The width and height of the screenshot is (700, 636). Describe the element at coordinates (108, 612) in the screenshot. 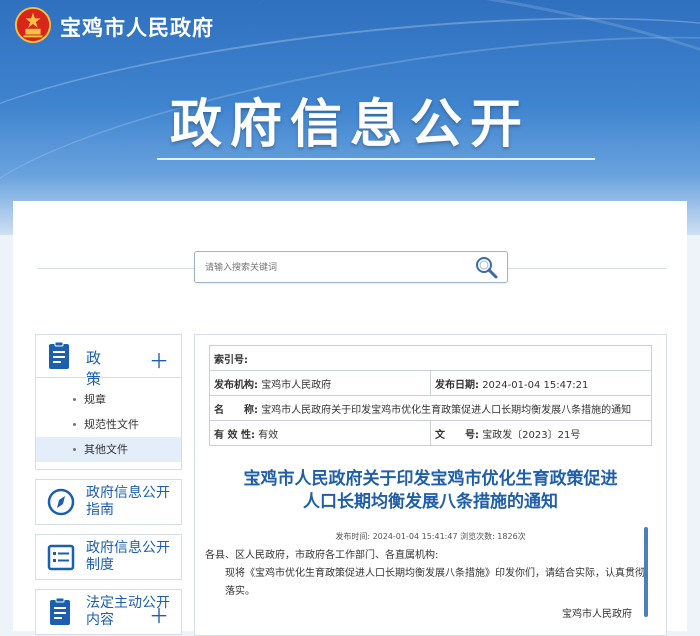

I see `nav-card-statutory-content: 法定主动公开内容 ＋` at that location.